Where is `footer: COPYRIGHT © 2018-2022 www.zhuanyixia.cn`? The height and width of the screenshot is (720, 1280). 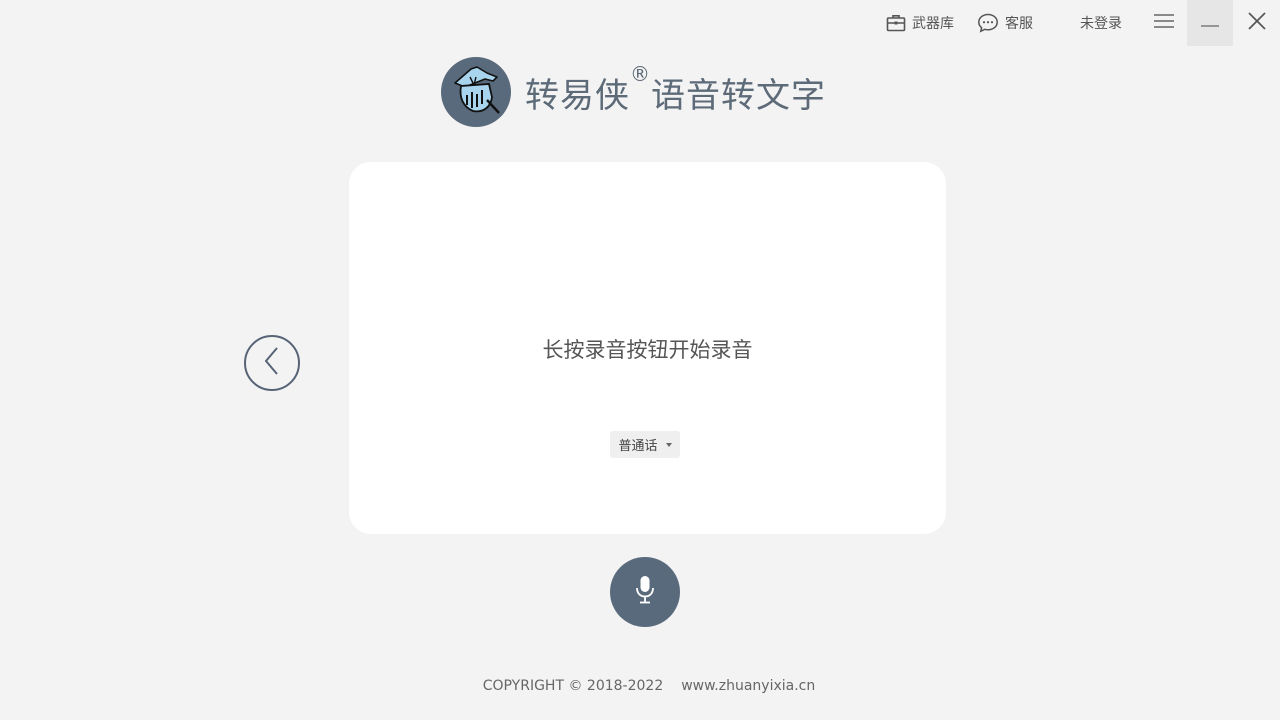
footer: COPYRIGHT © 2018-2022 www.zhuanyixia.cn is located at coordinates (640, 686).